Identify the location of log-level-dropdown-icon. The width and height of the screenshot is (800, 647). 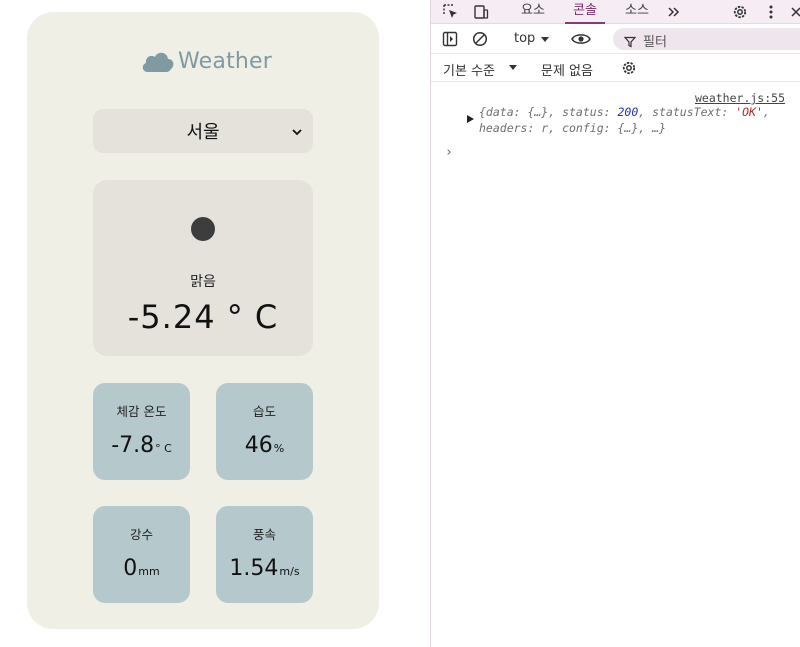
(513, 68).